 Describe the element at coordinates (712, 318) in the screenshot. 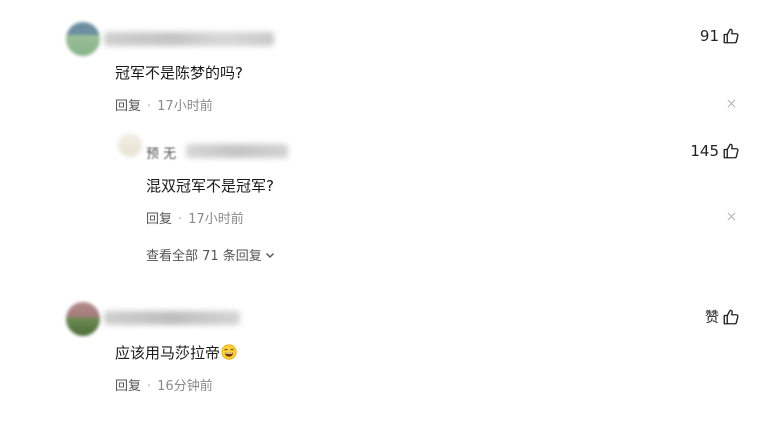

I see `like-label: 赞` at that location.